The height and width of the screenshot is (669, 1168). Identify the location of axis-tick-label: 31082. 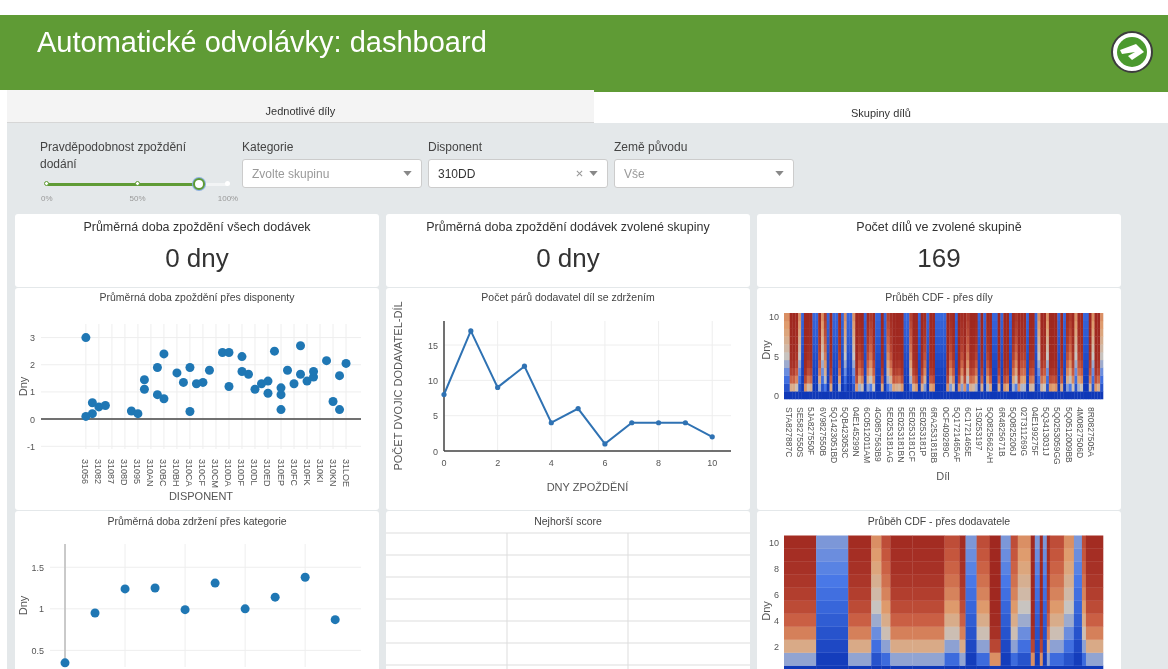
(98, 472).